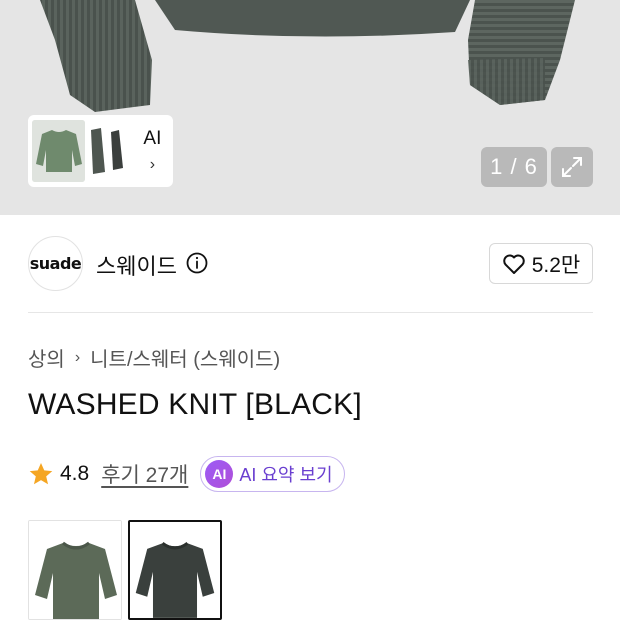 This screenshot has height=620, width=620. I want to click on thumbnail-dark, so click(110, 151).